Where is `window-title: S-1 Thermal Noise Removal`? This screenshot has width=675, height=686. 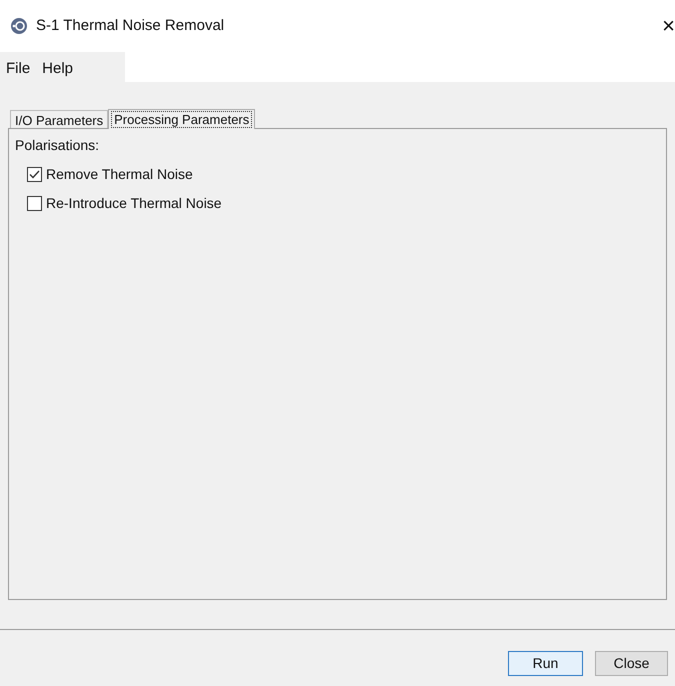
window-title: S-1 Thermal Noise Removal is located at coordinates (130, 26).